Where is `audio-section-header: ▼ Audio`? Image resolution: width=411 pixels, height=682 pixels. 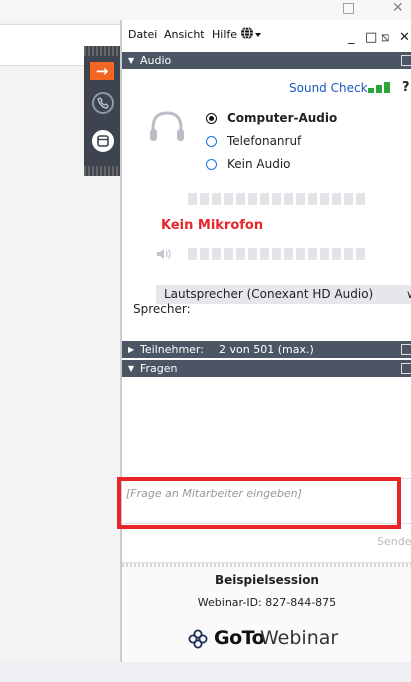
audio-section-header: ▼ Audio is located at coordinates (266, 60).